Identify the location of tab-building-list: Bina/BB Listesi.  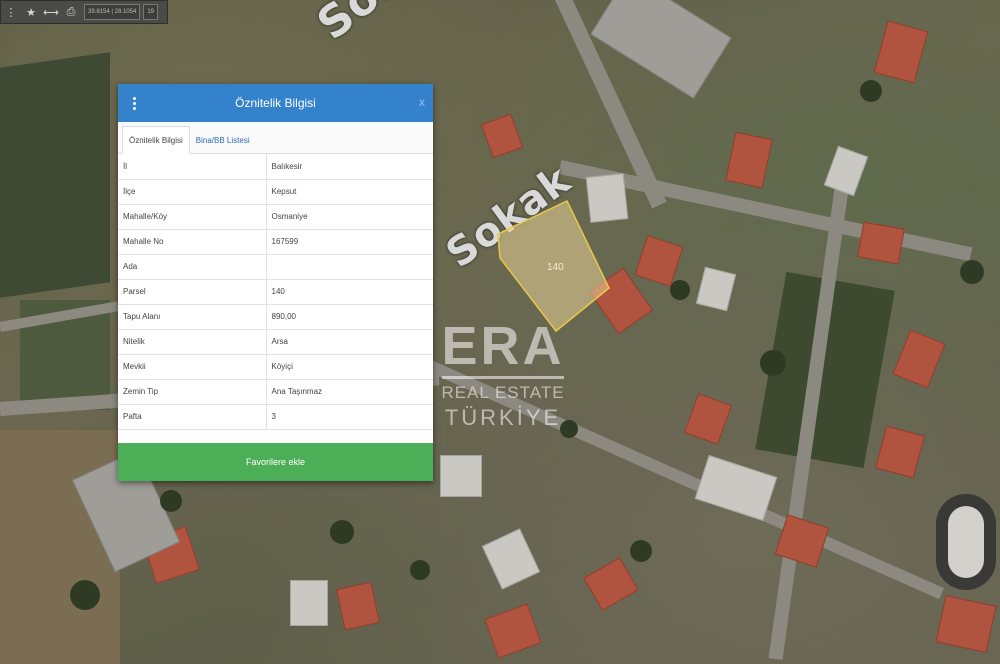
(223, 140).